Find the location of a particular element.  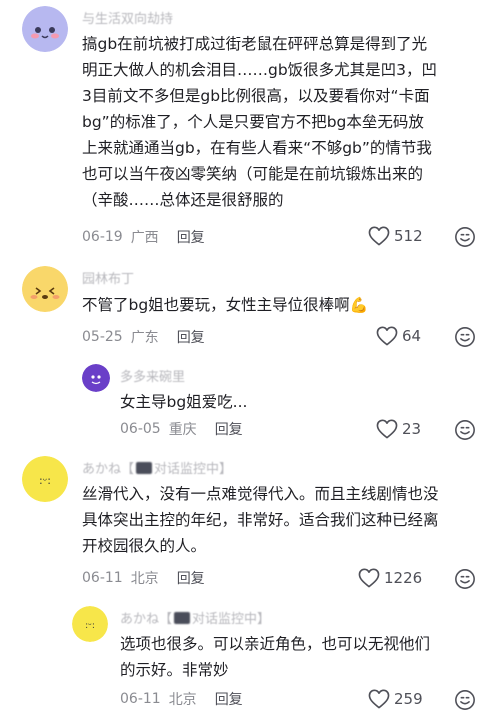

like-button: 23 is located at coordinates (398, 429).